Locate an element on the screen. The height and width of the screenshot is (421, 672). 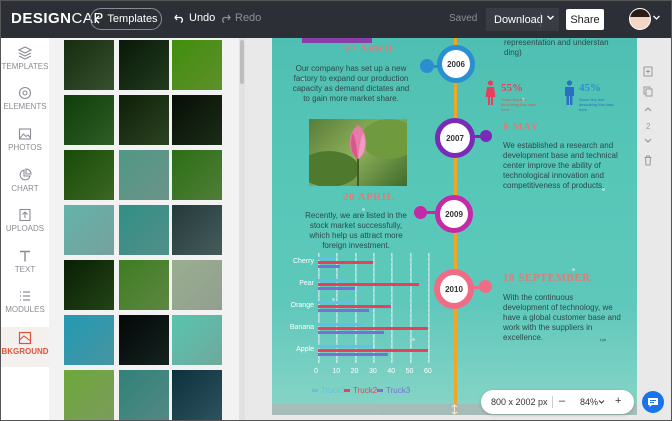
chevron-down-icon is located at coordinates (550, 17).